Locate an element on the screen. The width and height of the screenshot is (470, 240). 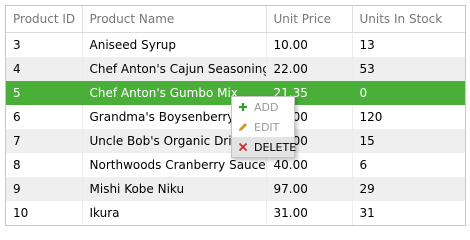
cell-product-id: 10 is located at coordinates (44, 213).